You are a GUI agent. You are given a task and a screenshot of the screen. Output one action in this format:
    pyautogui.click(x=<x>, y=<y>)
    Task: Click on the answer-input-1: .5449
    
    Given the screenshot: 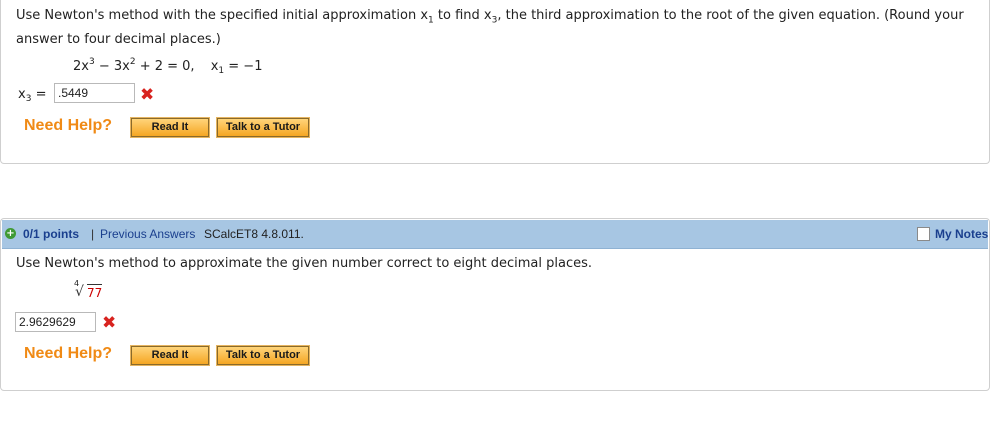 What is the action you would take?
    pyautogui.click(x=94, y=93)
    